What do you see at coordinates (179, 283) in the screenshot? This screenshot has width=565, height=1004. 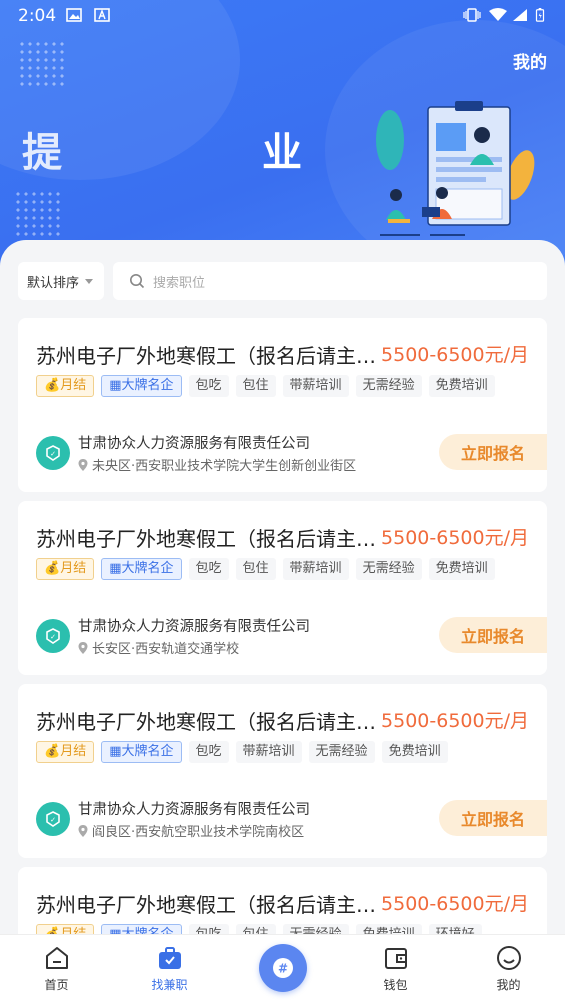 I see `search-placeholder: 搜索职位` at bounding box center [179, 283].